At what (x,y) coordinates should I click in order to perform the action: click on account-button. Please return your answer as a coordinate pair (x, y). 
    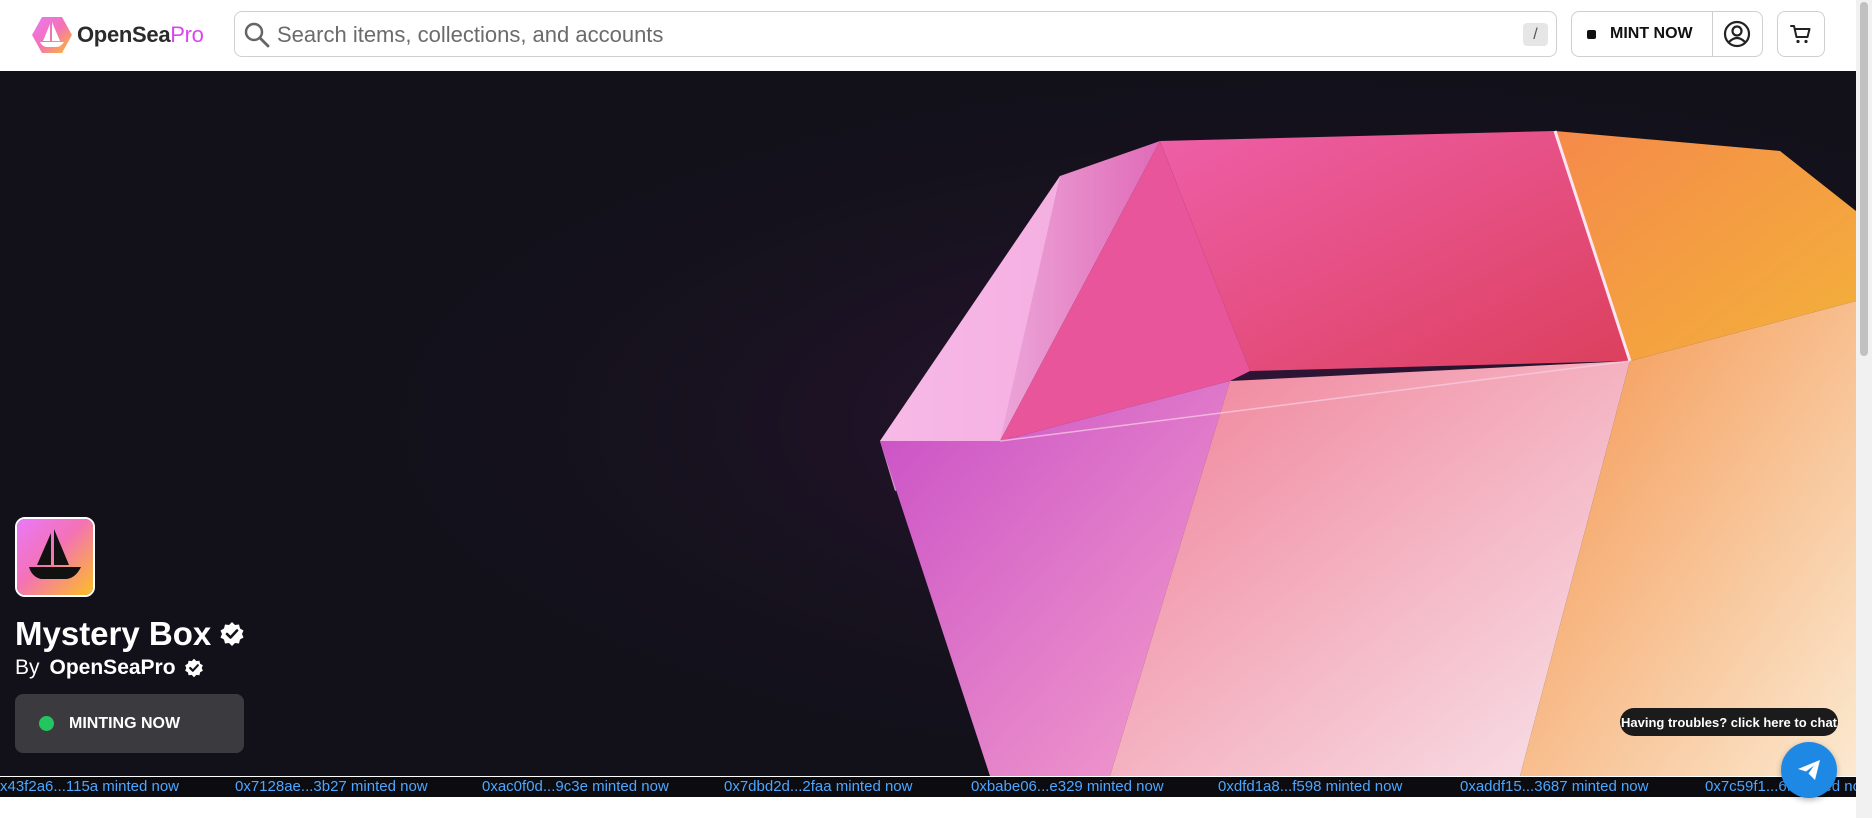
    Looking at the image, I should click on (1737, 34).